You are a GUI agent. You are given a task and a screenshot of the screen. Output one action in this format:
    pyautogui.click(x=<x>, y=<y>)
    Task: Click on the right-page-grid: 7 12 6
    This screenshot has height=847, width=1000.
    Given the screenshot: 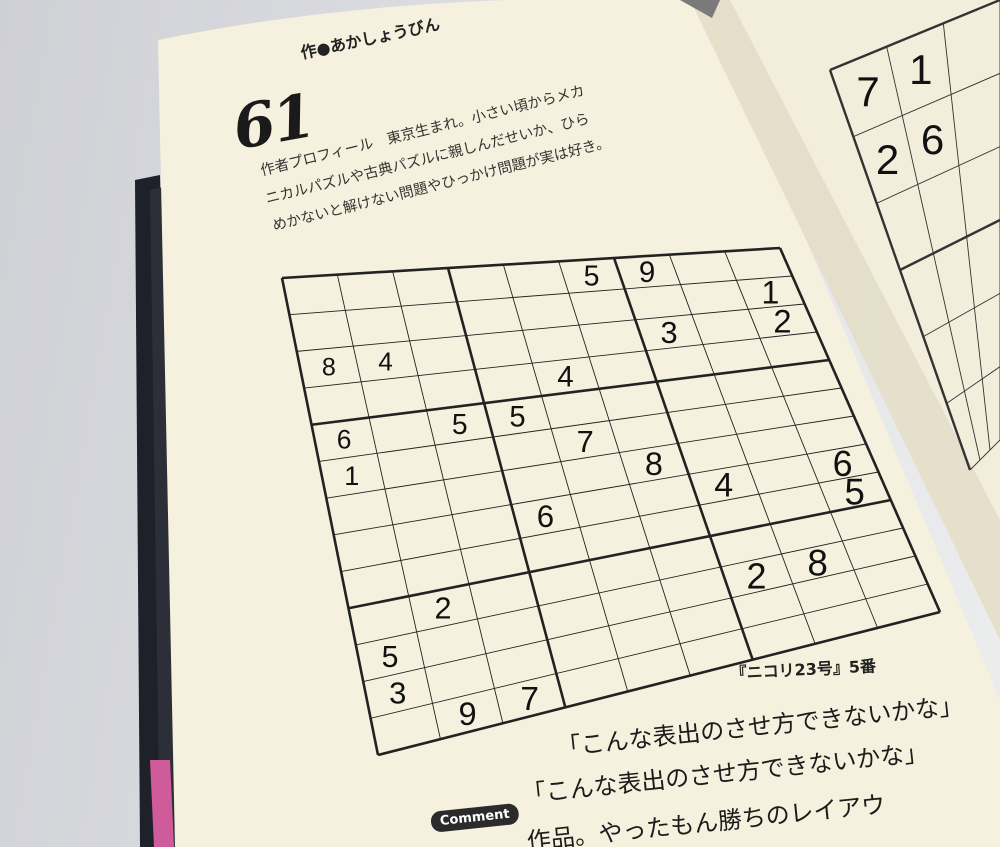 What is the action you would take?
    pyautogui.click(x=914, y=235)
    